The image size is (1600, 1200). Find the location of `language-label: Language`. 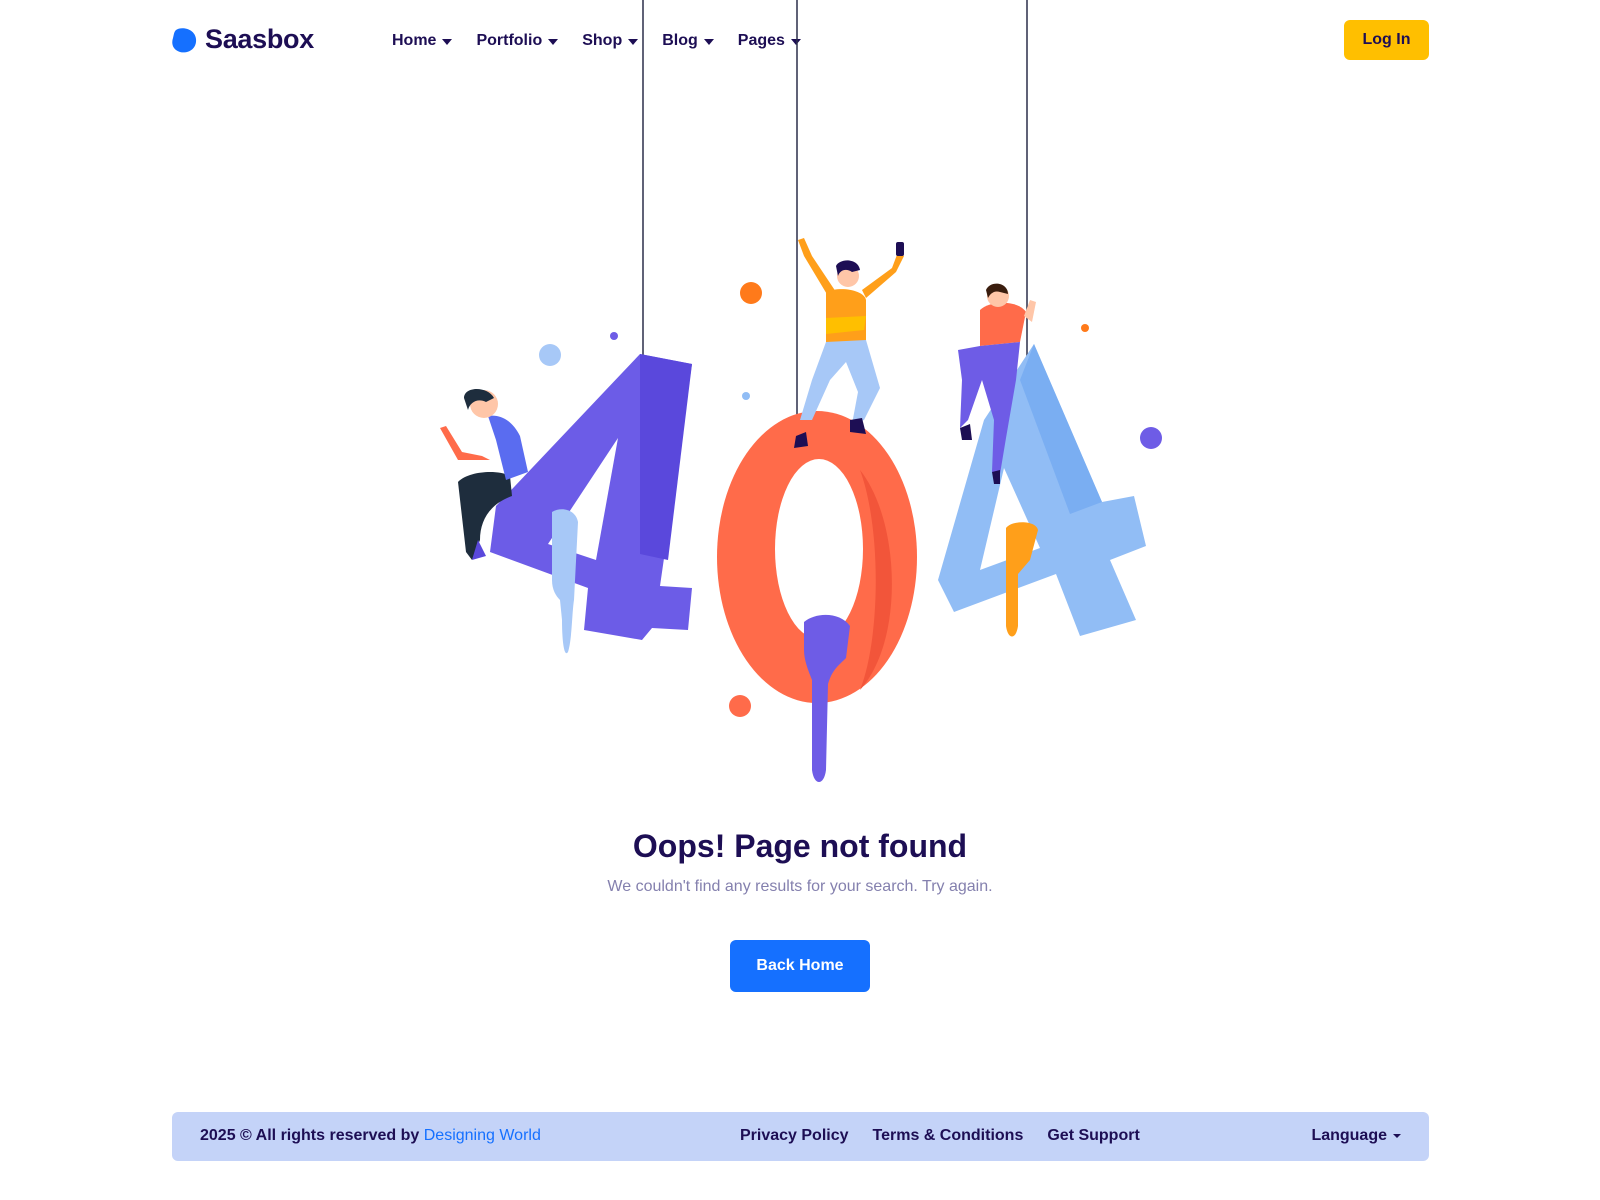

language-label: Language is located at coordinates (1349, 1135).